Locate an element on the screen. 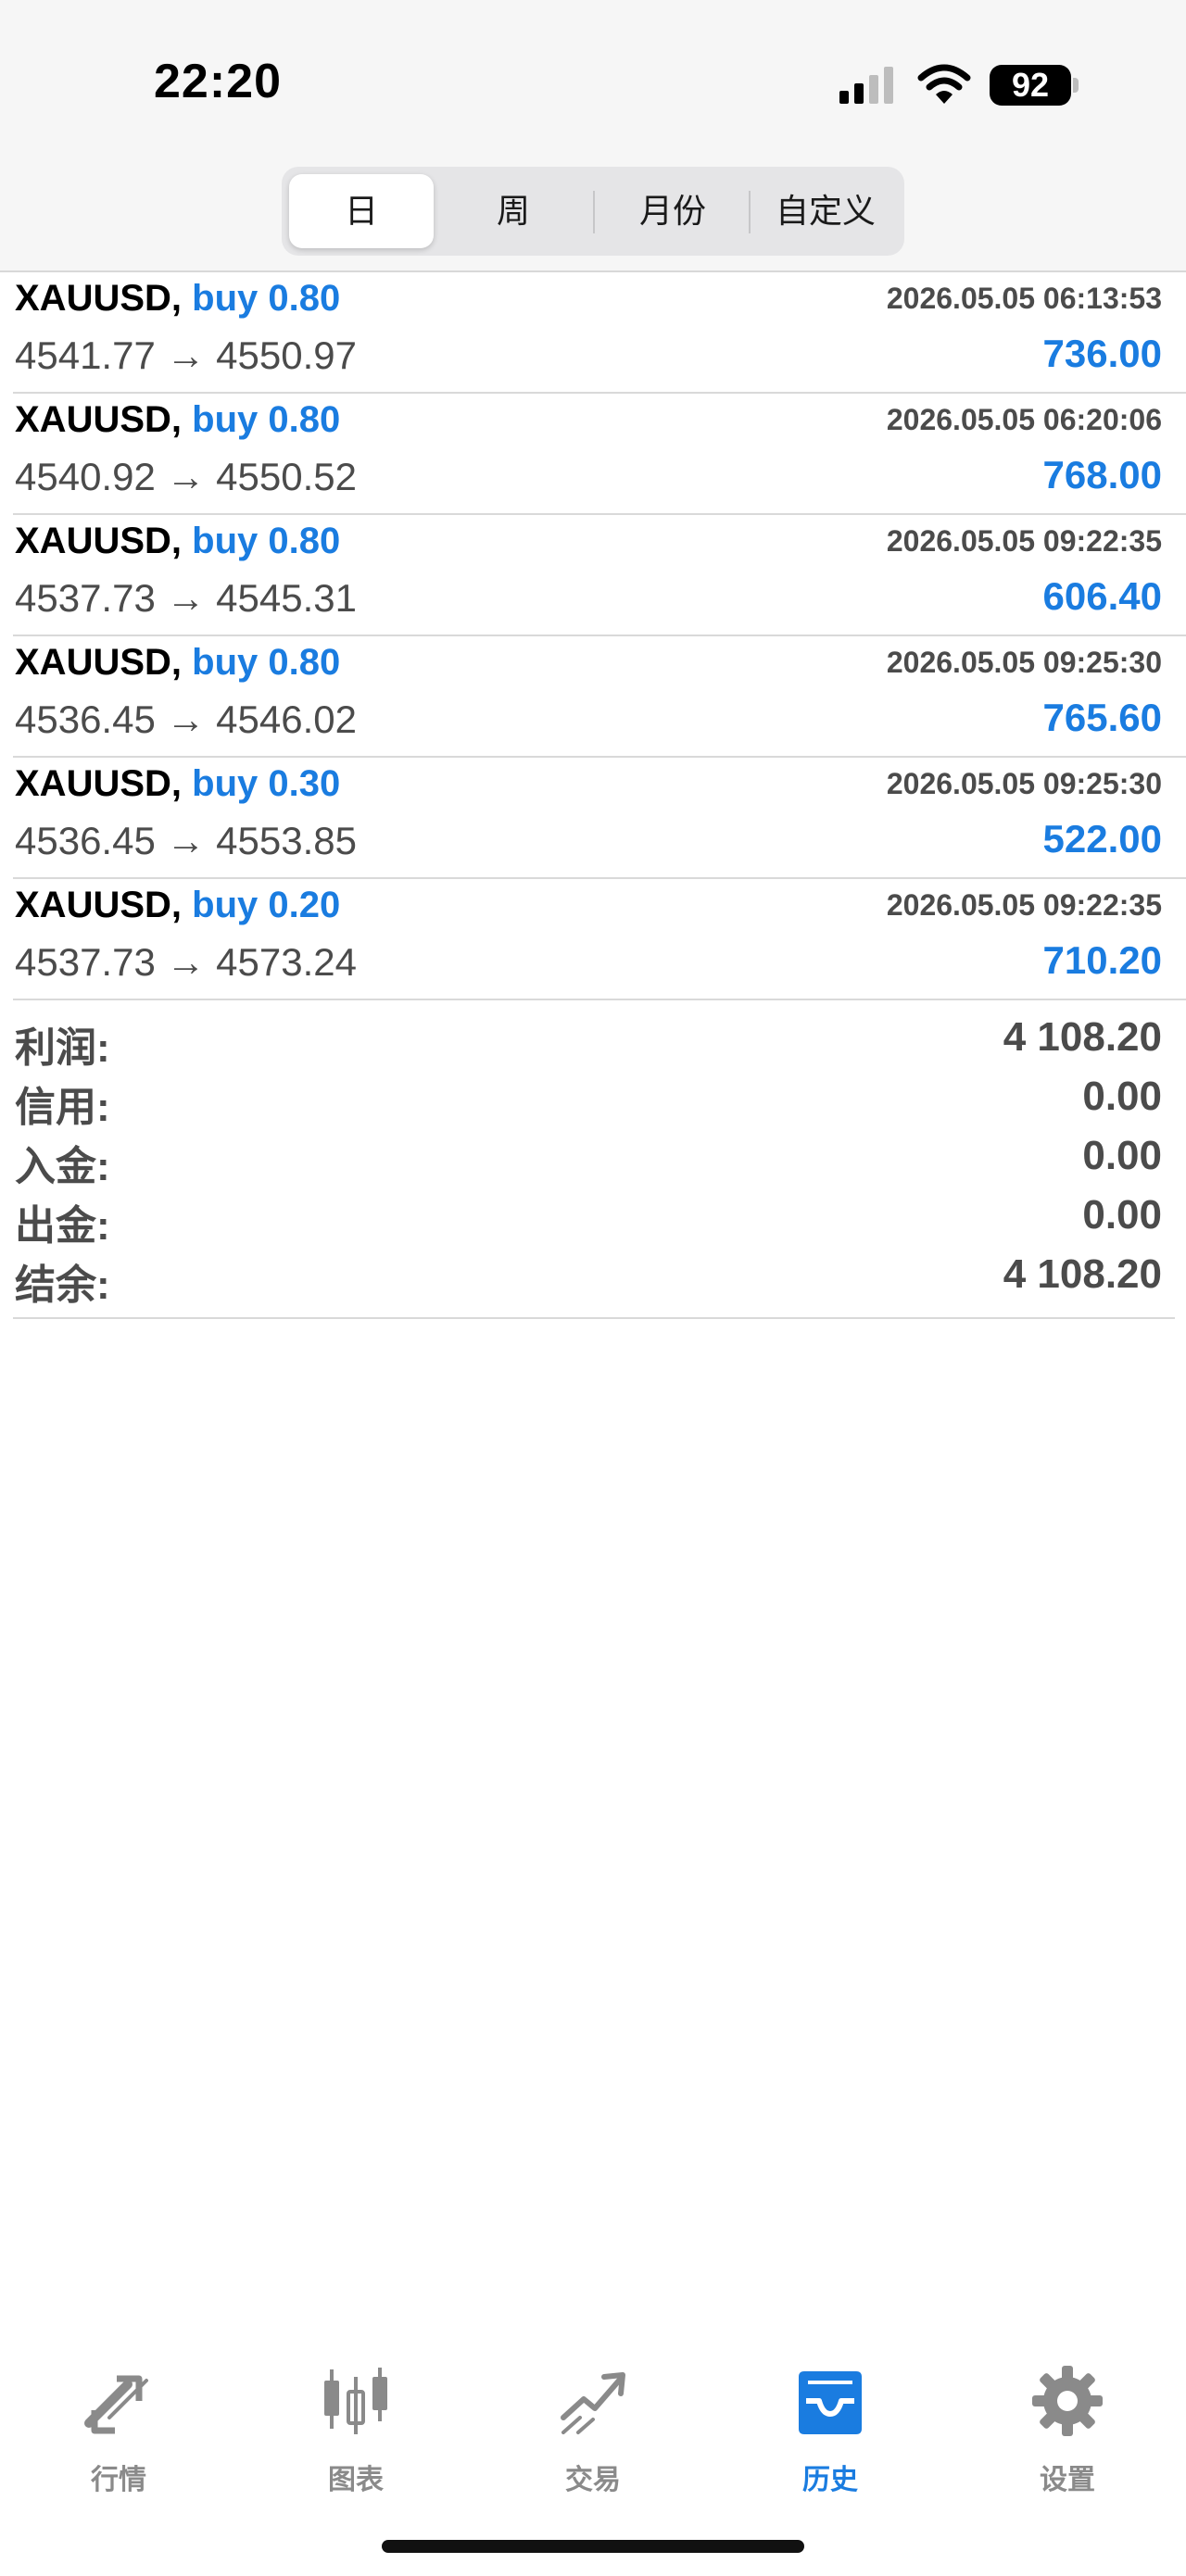 The image size is (1186, 2576). summary-label: 信用: is located at coordinates (62, 1107).